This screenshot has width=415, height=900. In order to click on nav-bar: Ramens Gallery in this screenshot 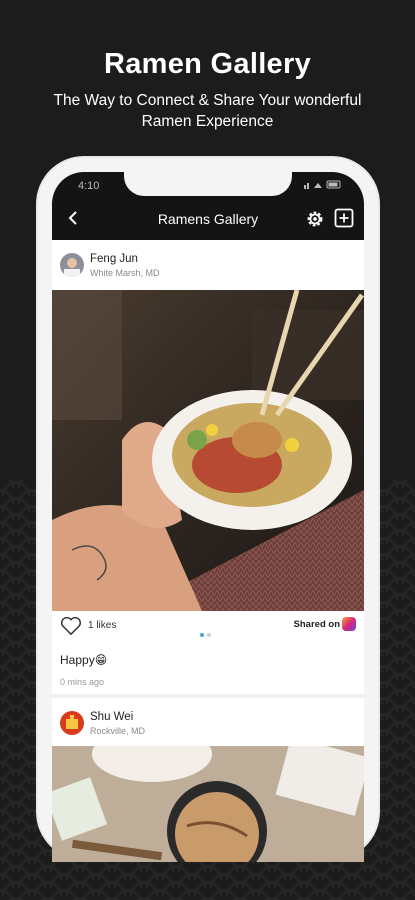, I will do `click(208, 219)`.